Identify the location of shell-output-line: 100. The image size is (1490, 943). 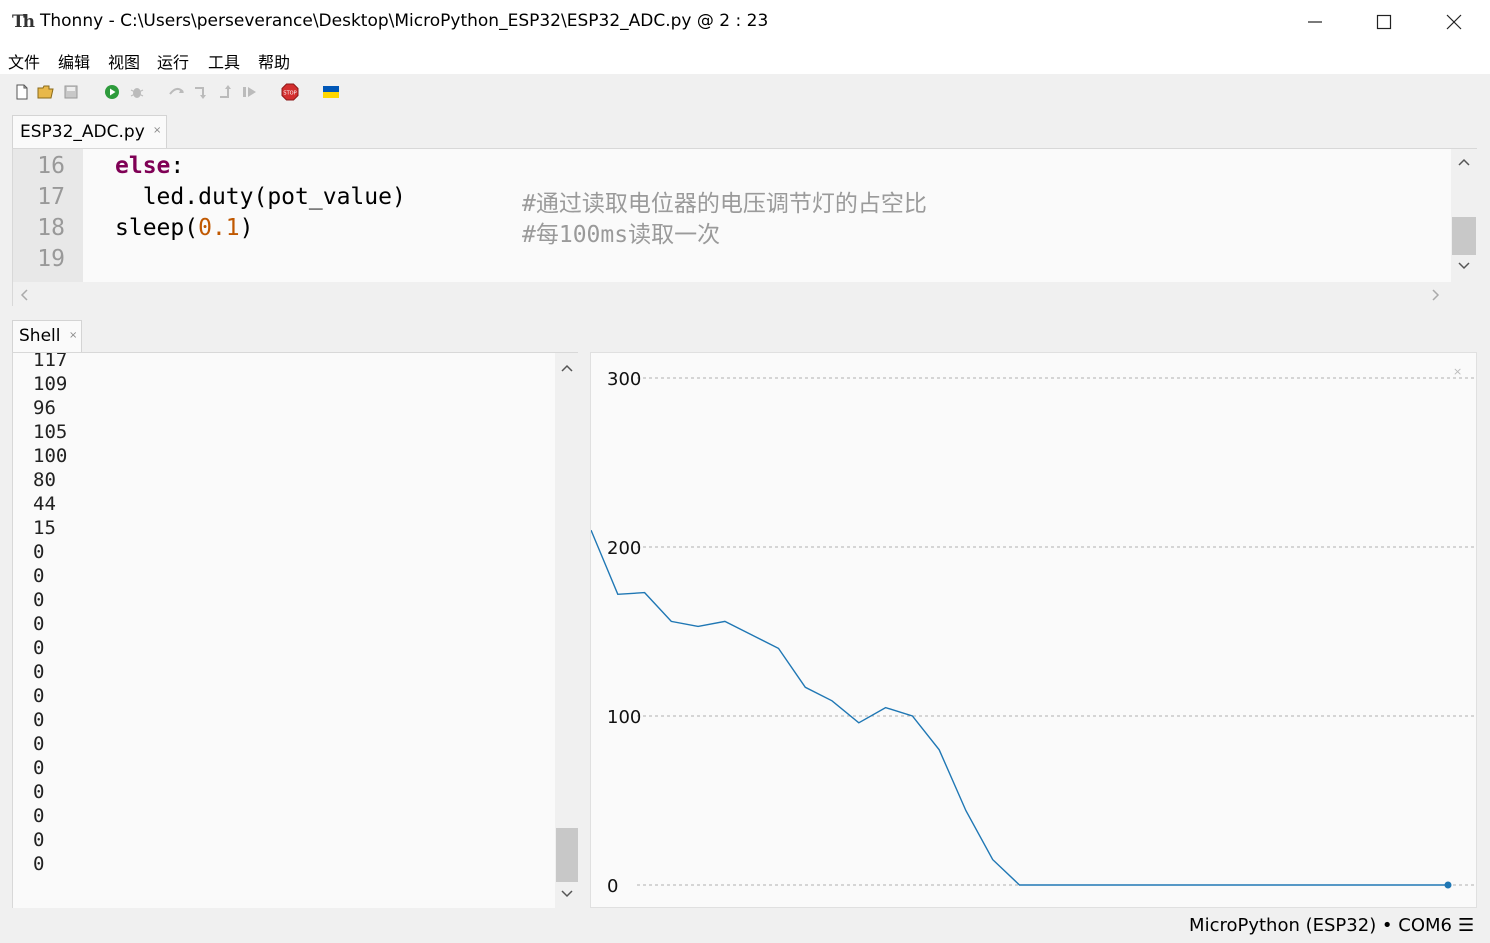
(50, 456).